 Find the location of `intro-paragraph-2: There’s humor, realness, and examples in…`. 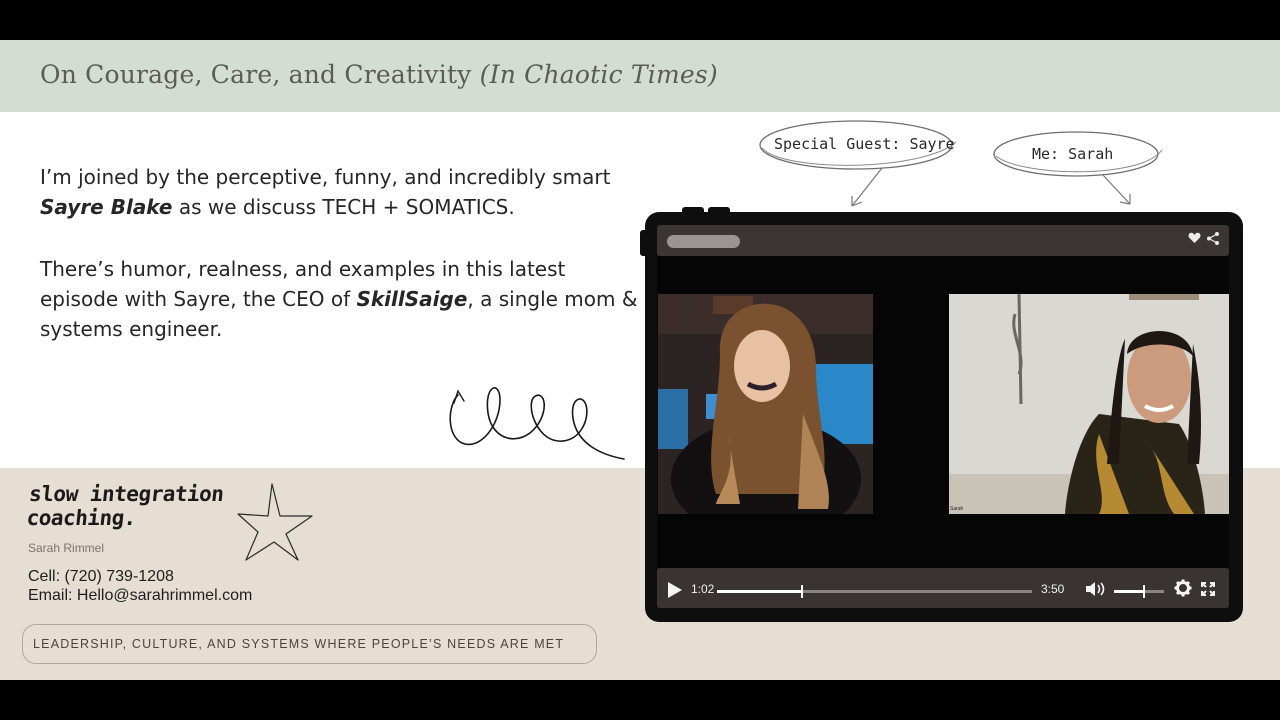

intro-paragraph-2: There’s humor, realness, and examples in… is located at coordinates (340, 299).